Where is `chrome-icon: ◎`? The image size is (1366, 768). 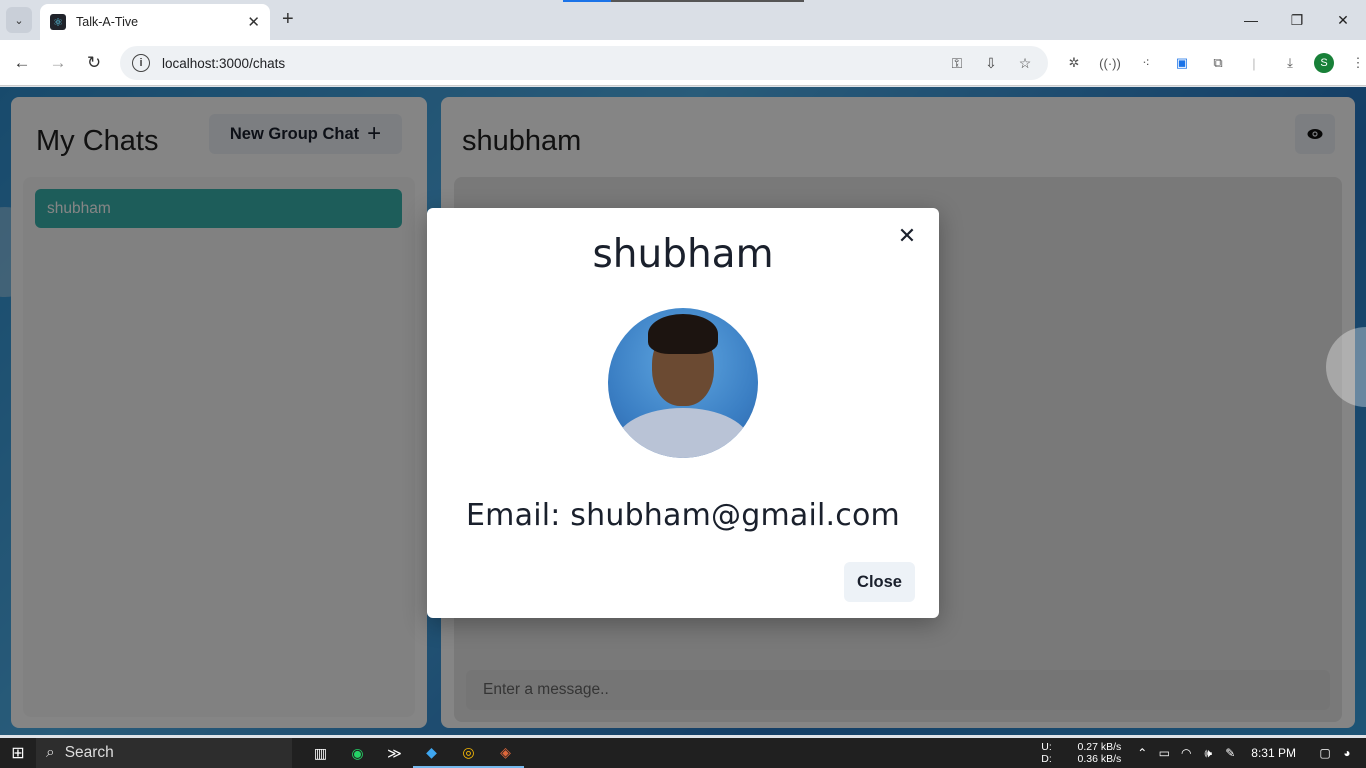 chrome-icon: ◎ is located at coordinates (468, 753).